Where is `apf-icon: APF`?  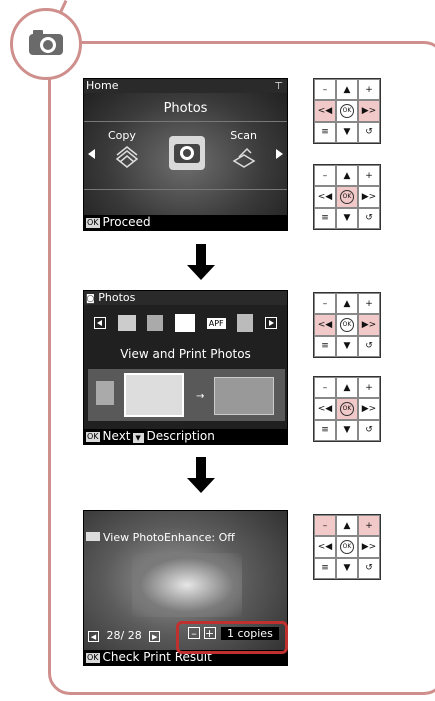 apf-icon: APF is located at coordinates (216, 323).